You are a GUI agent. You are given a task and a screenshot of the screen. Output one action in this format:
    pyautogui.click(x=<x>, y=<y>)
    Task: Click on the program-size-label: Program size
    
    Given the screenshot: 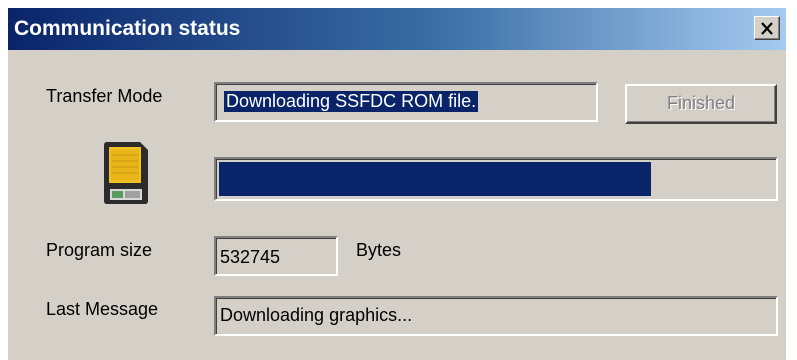 What is the action you would take?
    pyautogui.click(x=99, y=250)
    